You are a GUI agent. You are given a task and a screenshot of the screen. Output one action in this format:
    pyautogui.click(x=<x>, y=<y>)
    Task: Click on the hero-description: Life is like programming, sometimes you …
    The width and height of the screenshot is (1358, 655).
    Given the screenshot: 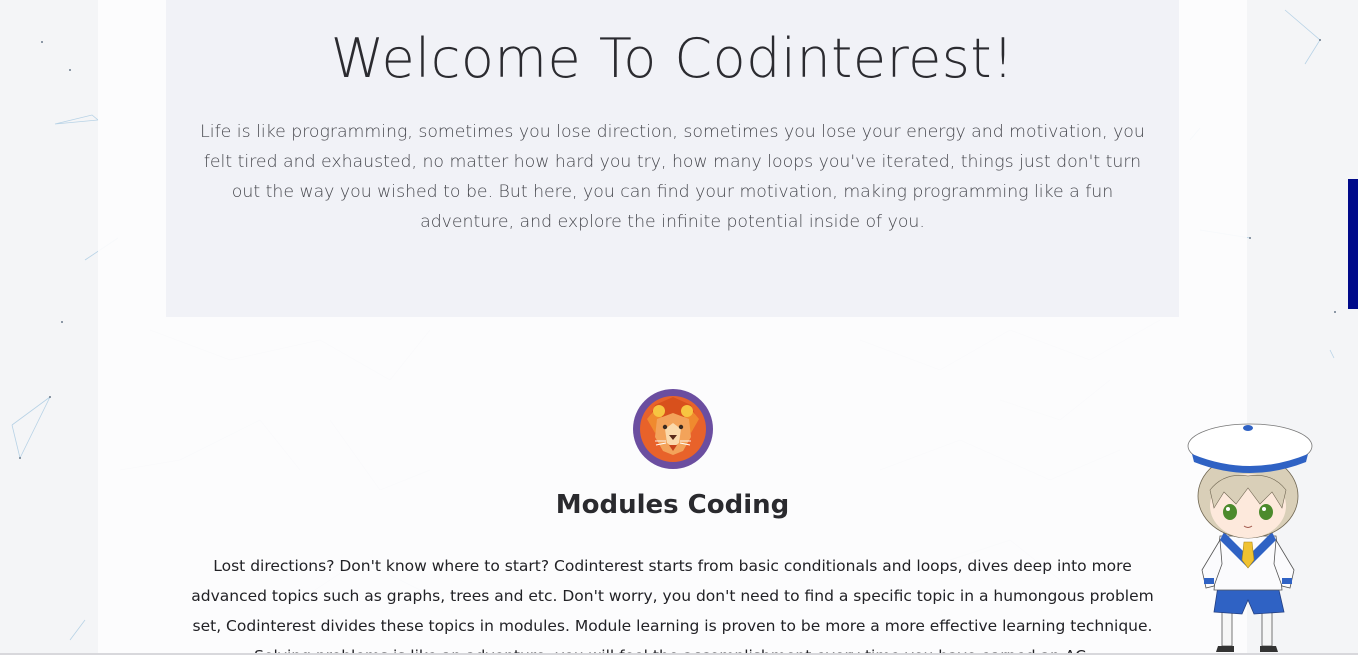 What is the action you would take?
    pyautogui.click(x=672, y=177)
    